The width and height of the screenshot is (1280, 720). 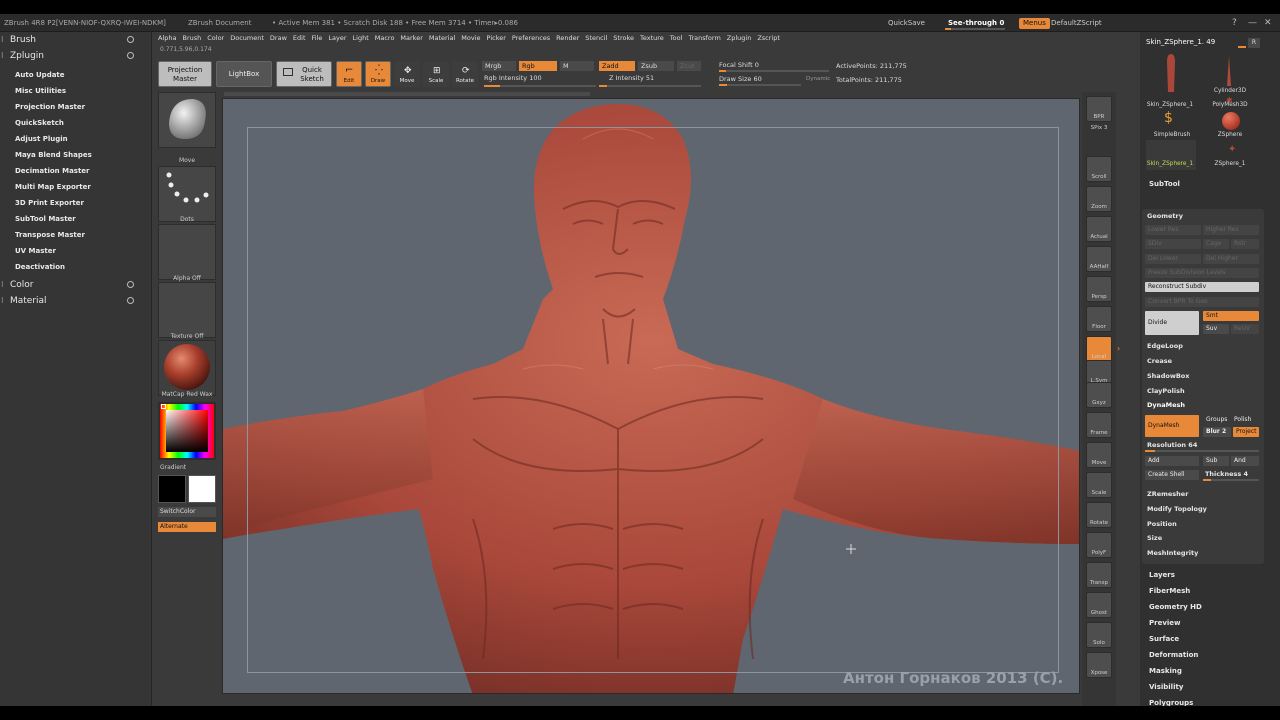 I want to click on reuv-button: ReUV, so click(x=1245, y=329).